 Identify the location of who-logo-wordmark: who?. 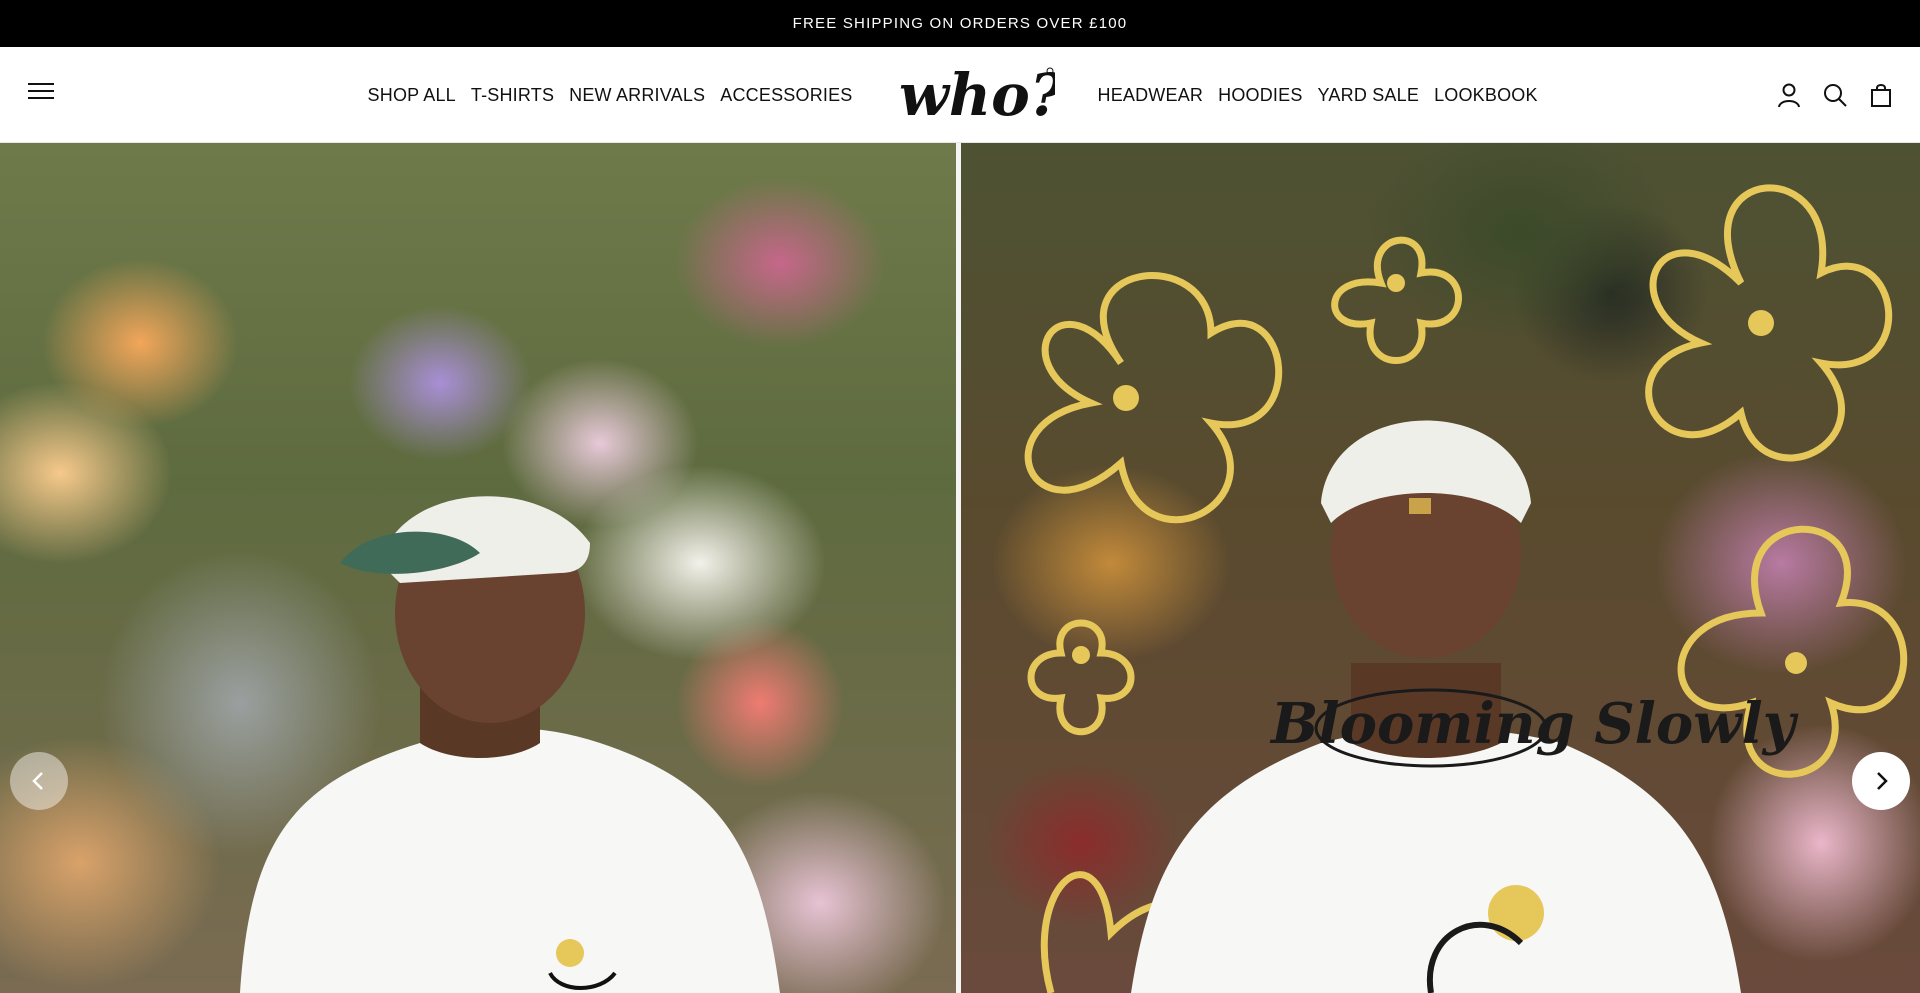
(977, 96).